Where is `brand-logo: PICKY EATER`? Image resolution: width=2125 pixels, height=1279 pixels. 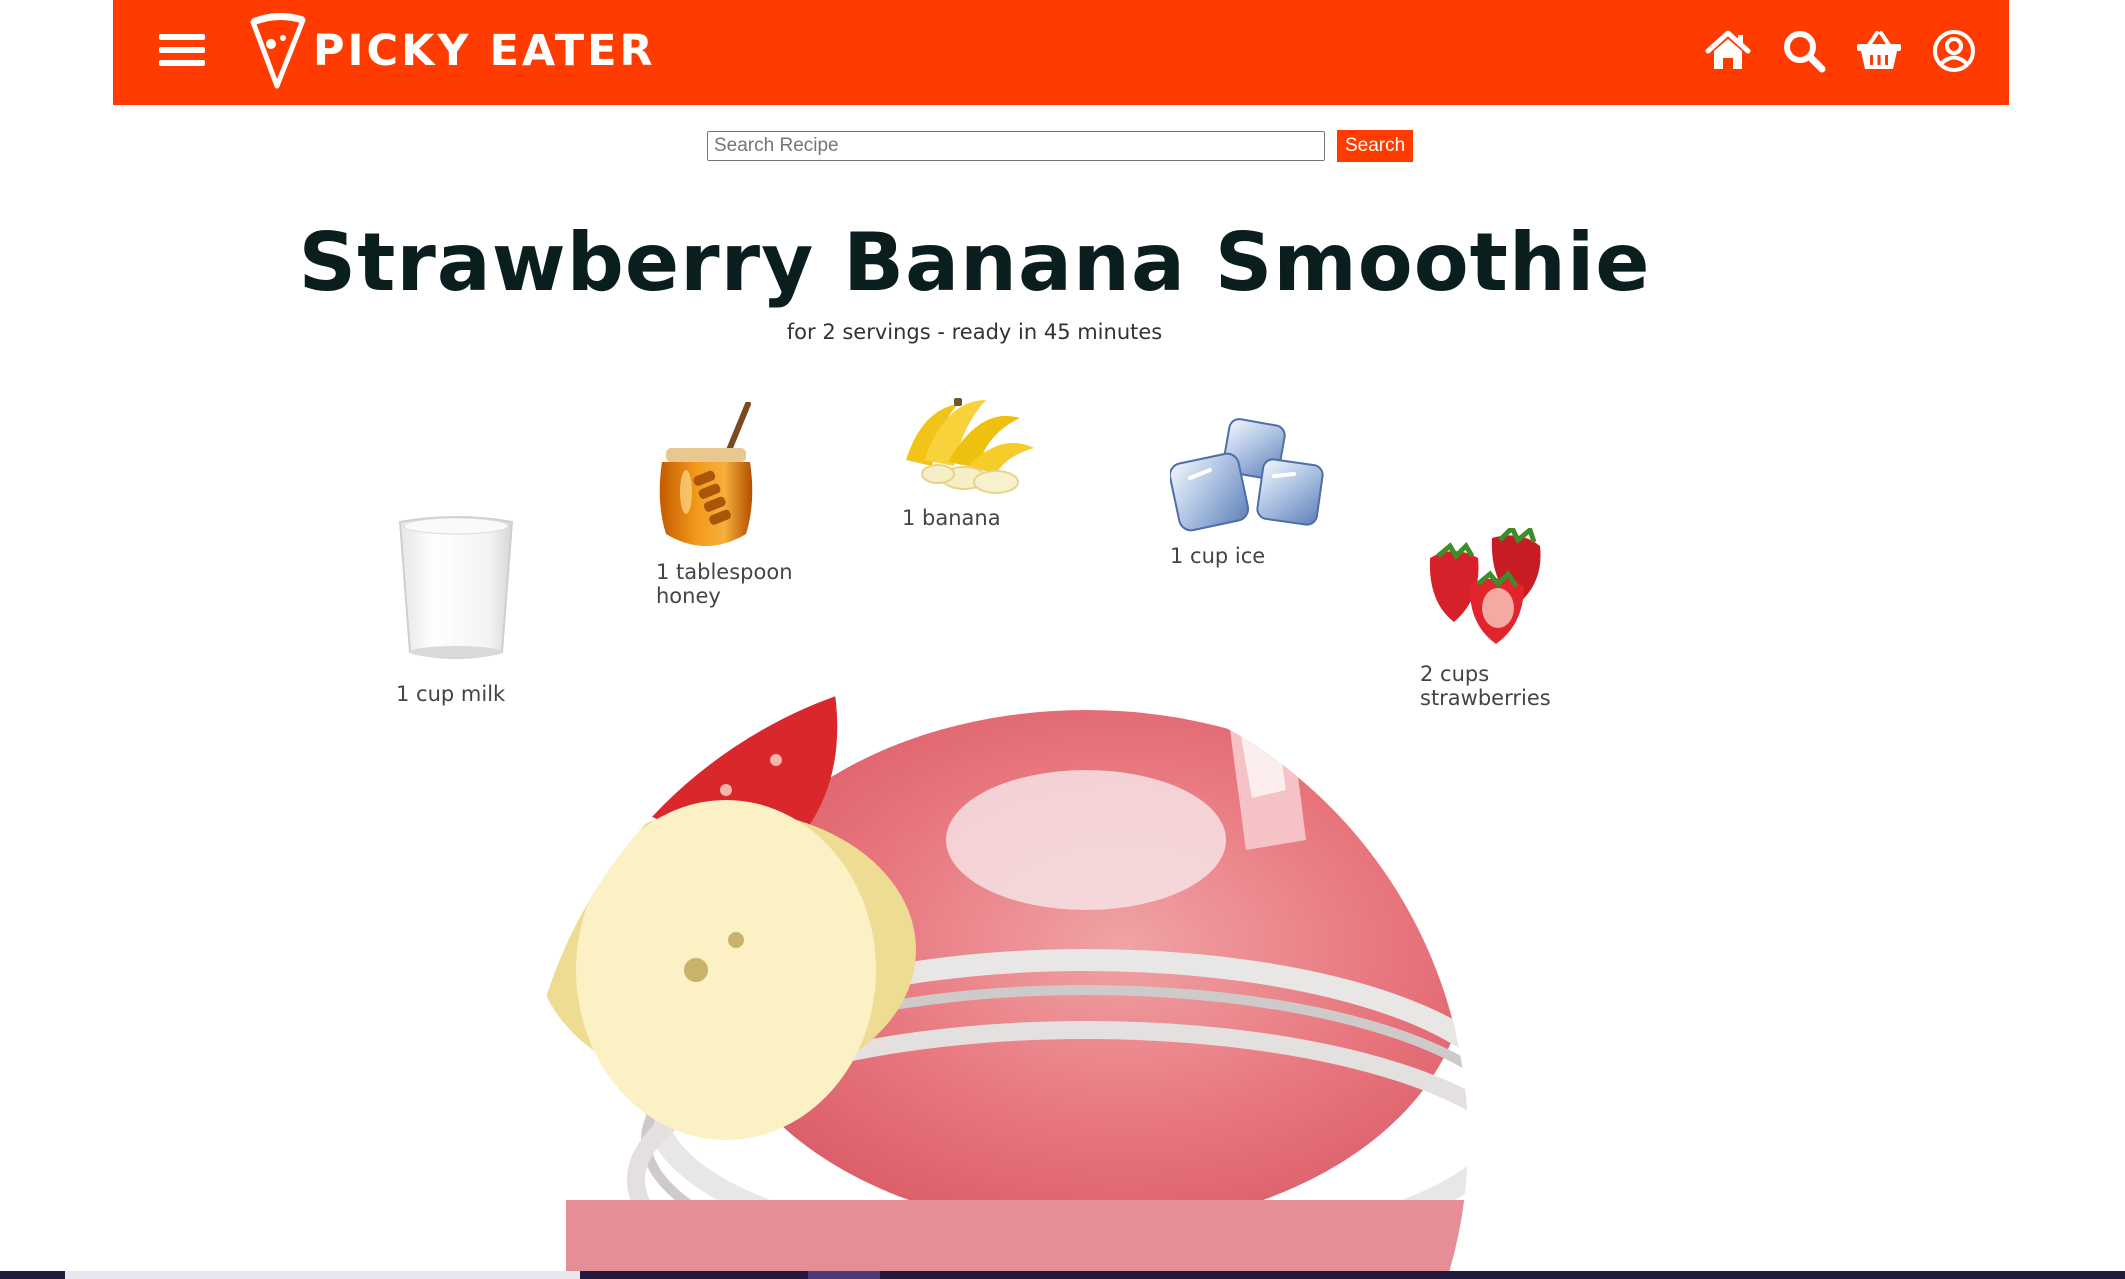 brand-logo: PICKY EATER is located at coordinates (451, 51).